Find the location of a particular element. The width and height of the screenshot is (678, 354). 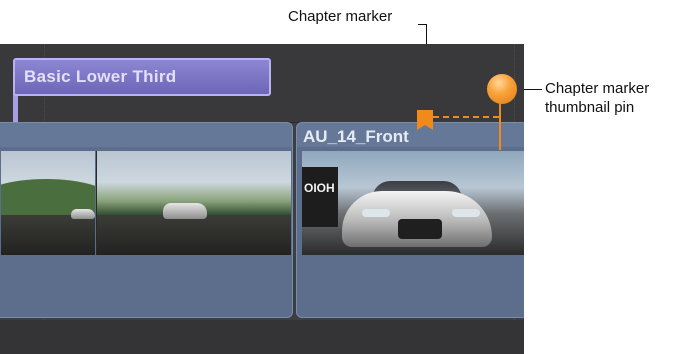

clip-filmstrip is located at coordinates (146, 203).